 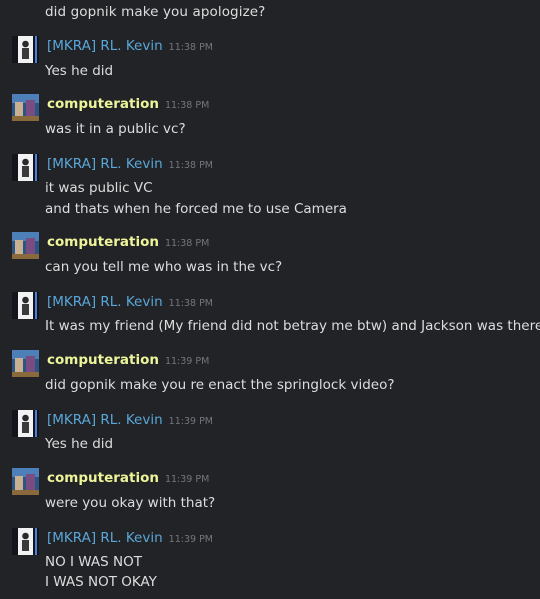 I want to click on message-text: it was public VC, so click(x=99, y=188).